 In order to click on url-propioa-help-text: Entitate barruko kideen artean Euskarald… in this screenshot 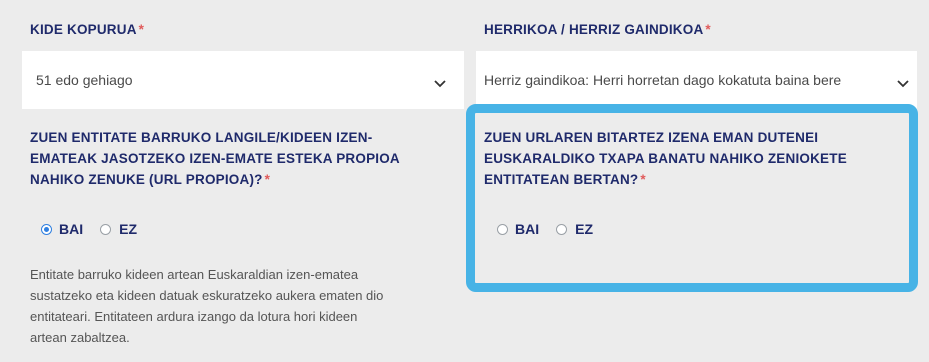, I will do `click(252, 306)`.